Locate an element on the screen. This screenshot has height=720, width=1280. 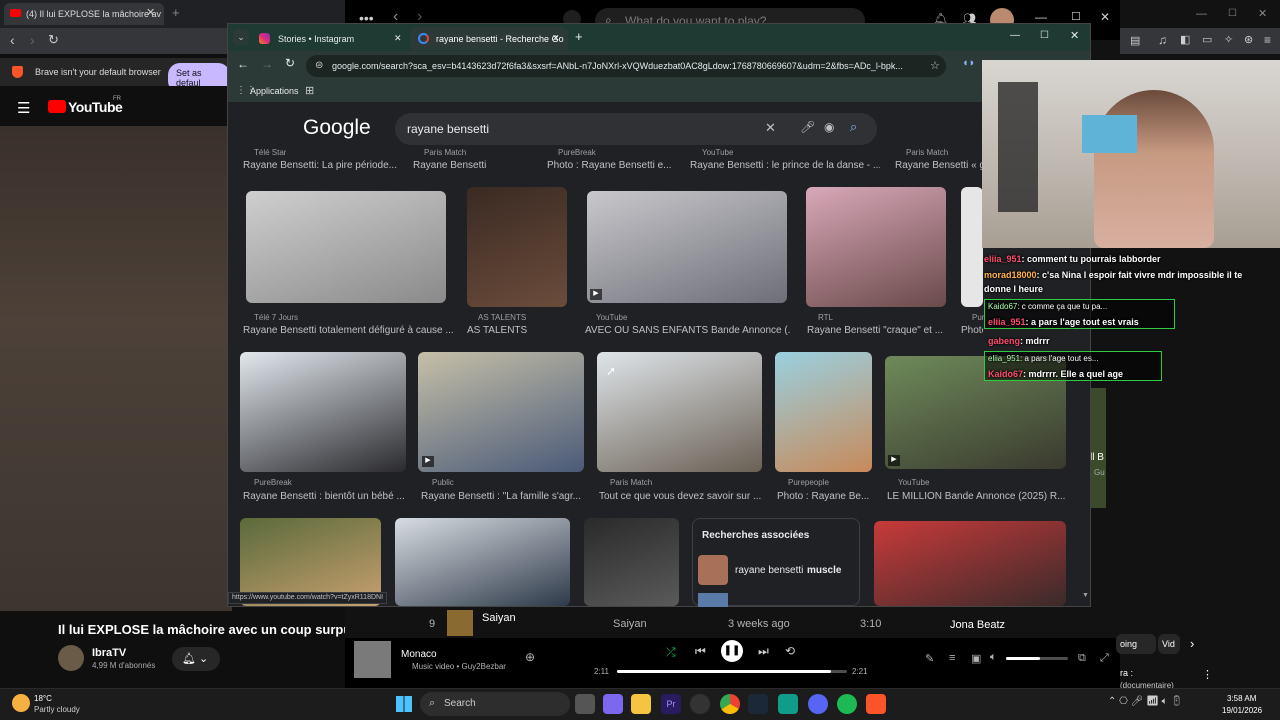
cast-icon: ◖◗ is located at coordinates (968, 63).